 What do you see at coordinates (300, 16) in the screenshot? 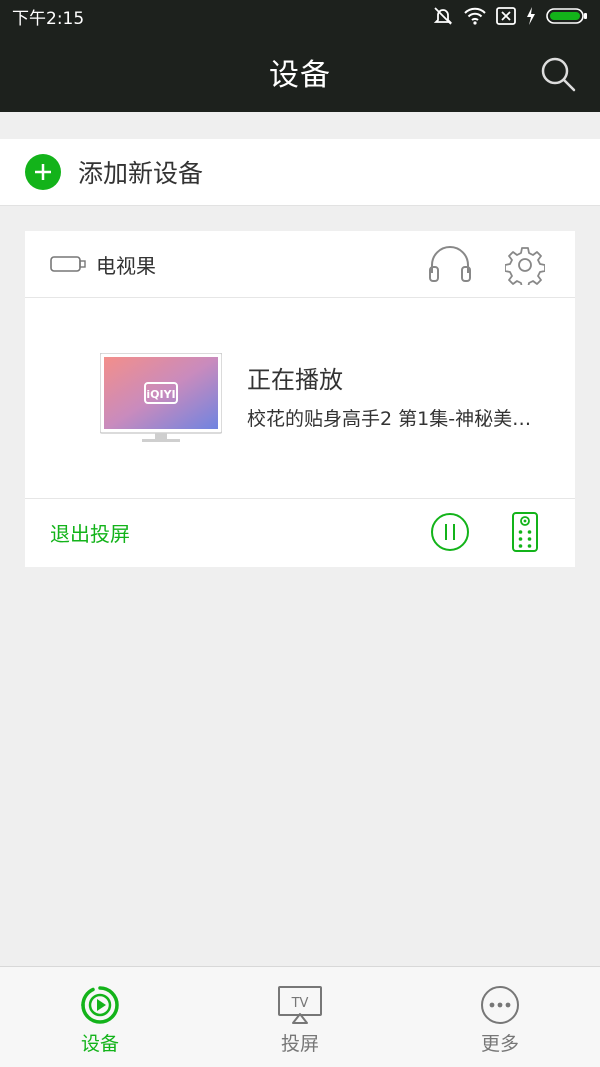
I see `status-bar: 下午2:15` at bounding box center [300, 16].